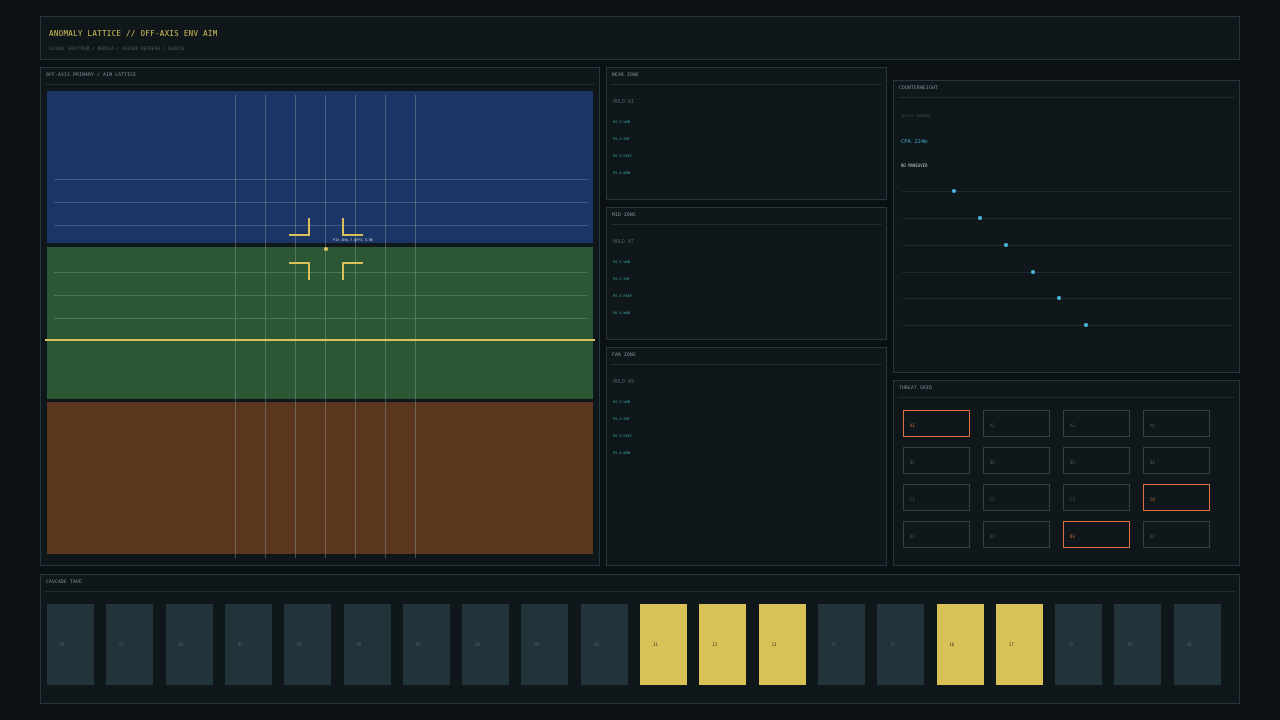 The image size is (1280, 720). I want to click on threat-cell-b4: B4, so click(1176, 460).